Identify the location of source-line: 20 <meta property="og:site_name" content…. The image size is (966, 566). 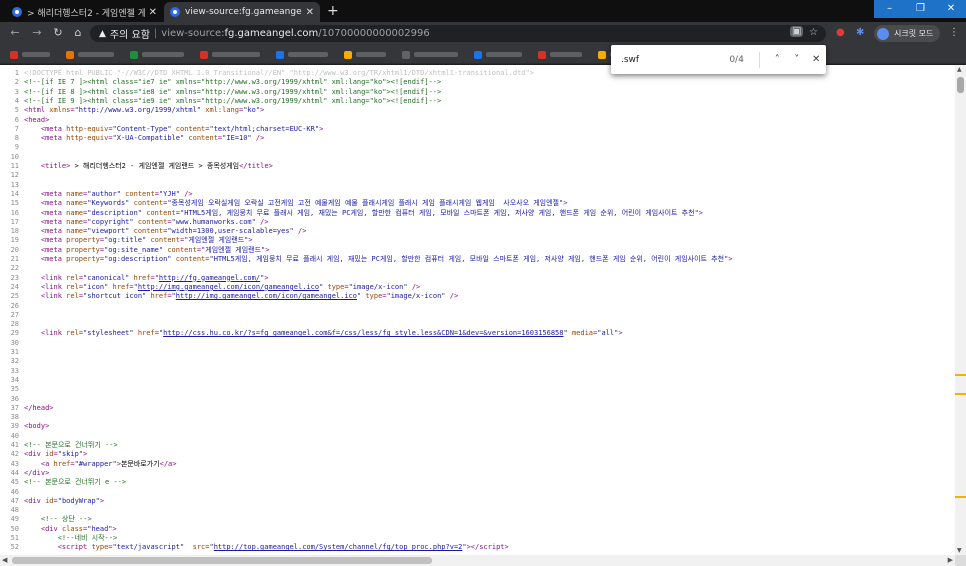
(477, 250).